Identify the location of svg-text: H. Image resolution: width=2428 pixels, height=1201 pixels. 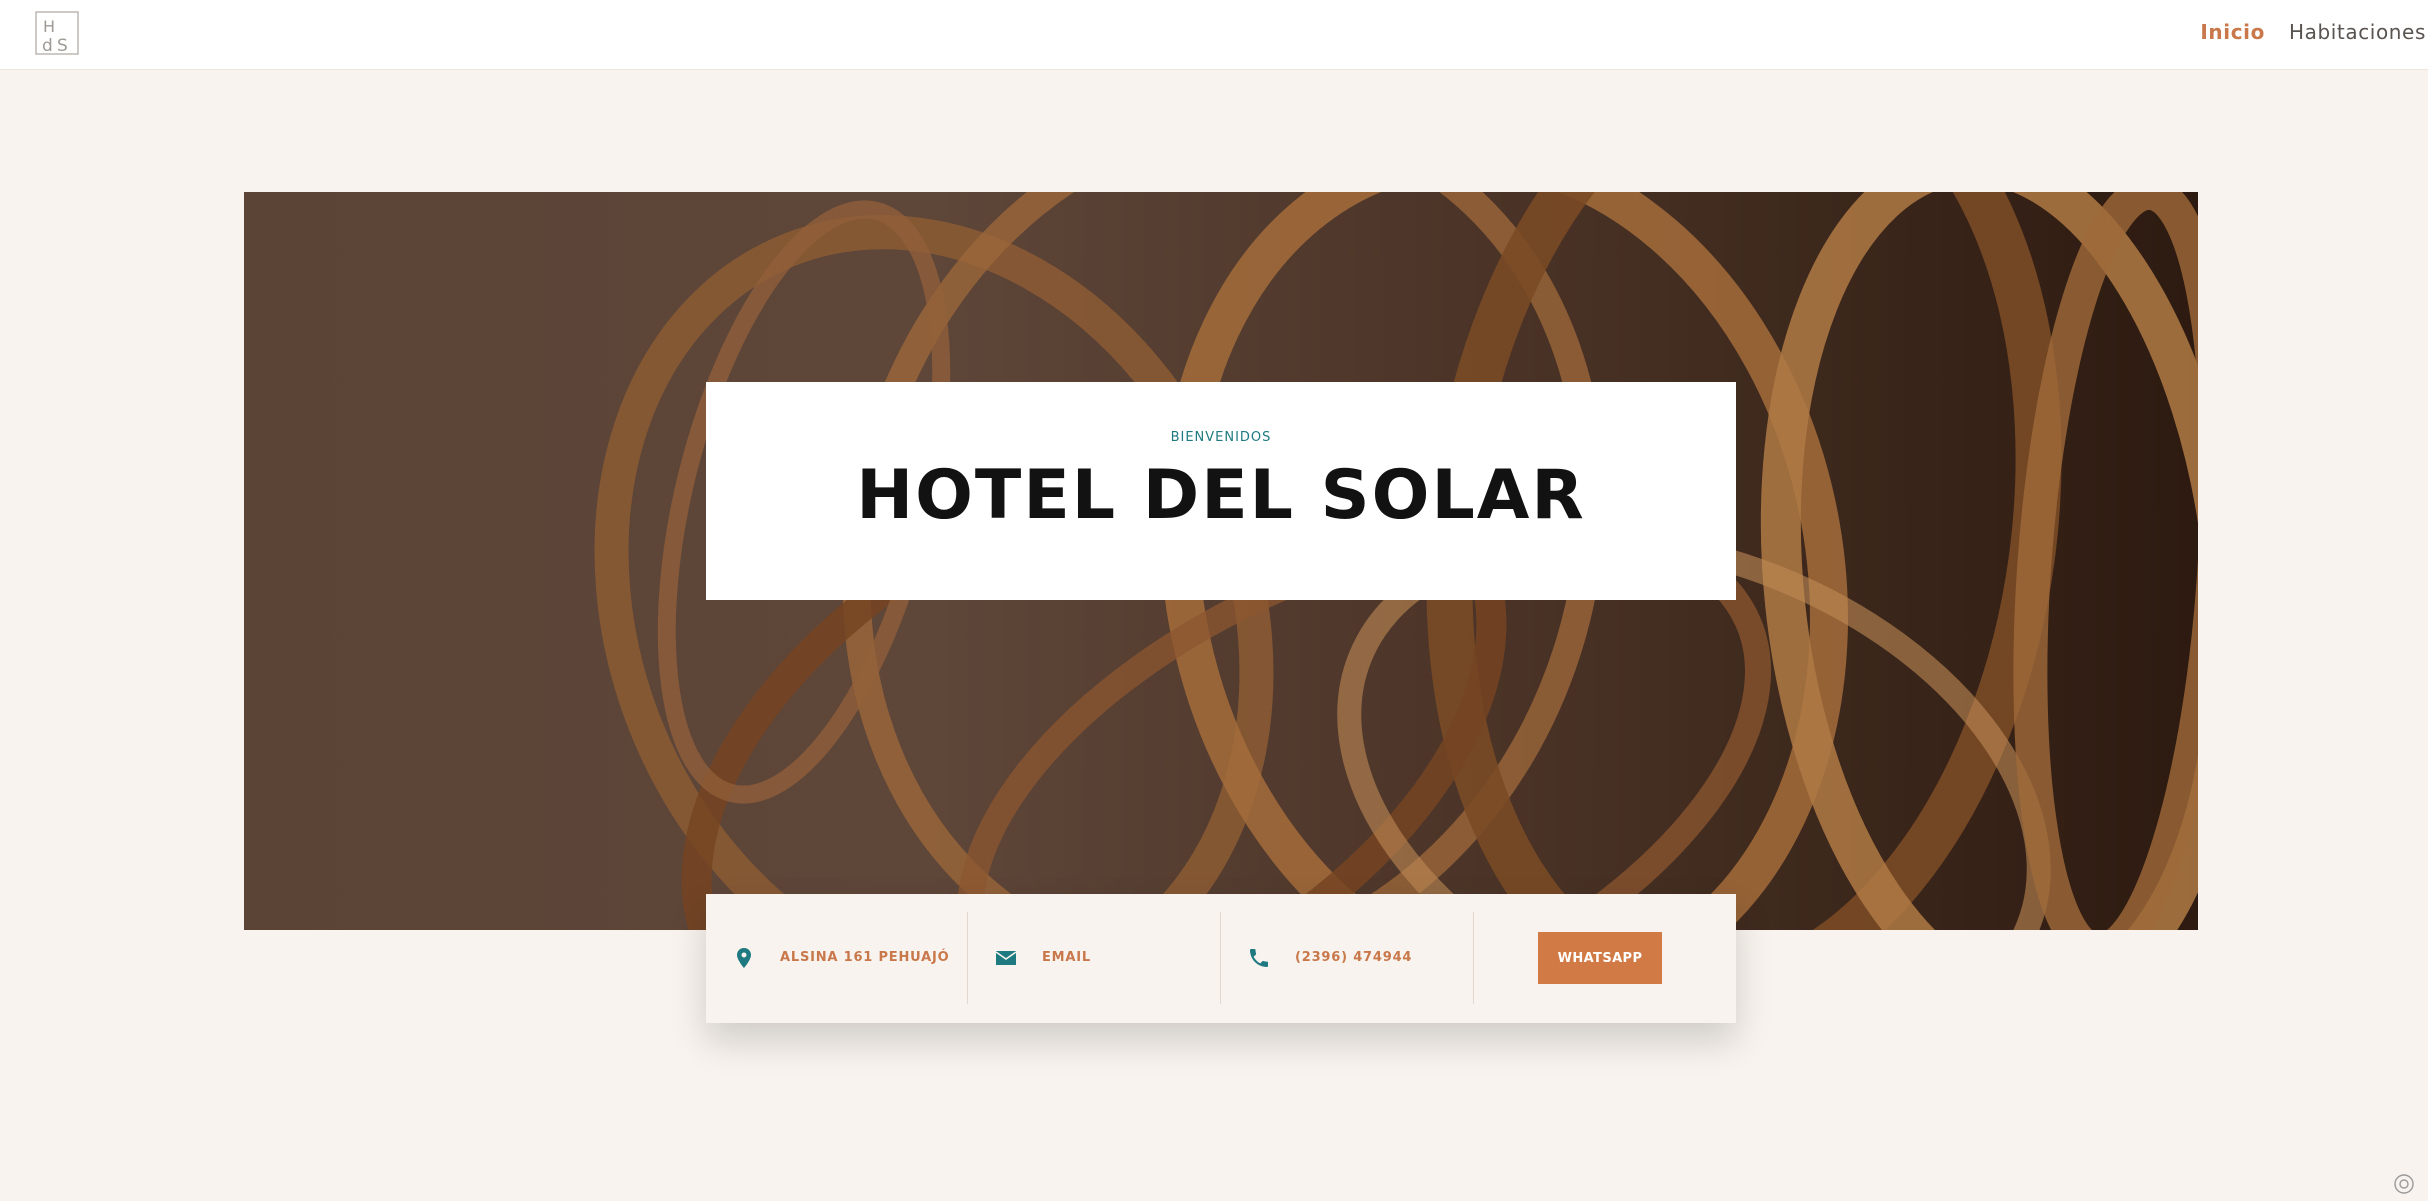
(49, 26).